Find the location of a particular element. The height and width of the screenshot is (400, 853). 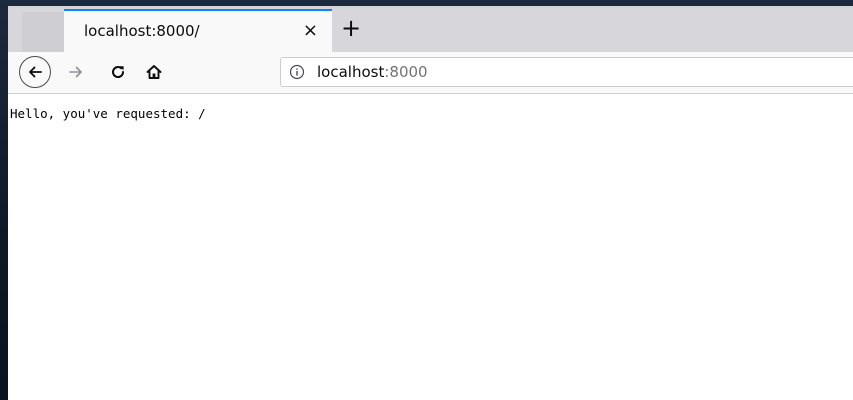

tab-localhost: localhost:8000/ × is located at coordinates (198, 30).